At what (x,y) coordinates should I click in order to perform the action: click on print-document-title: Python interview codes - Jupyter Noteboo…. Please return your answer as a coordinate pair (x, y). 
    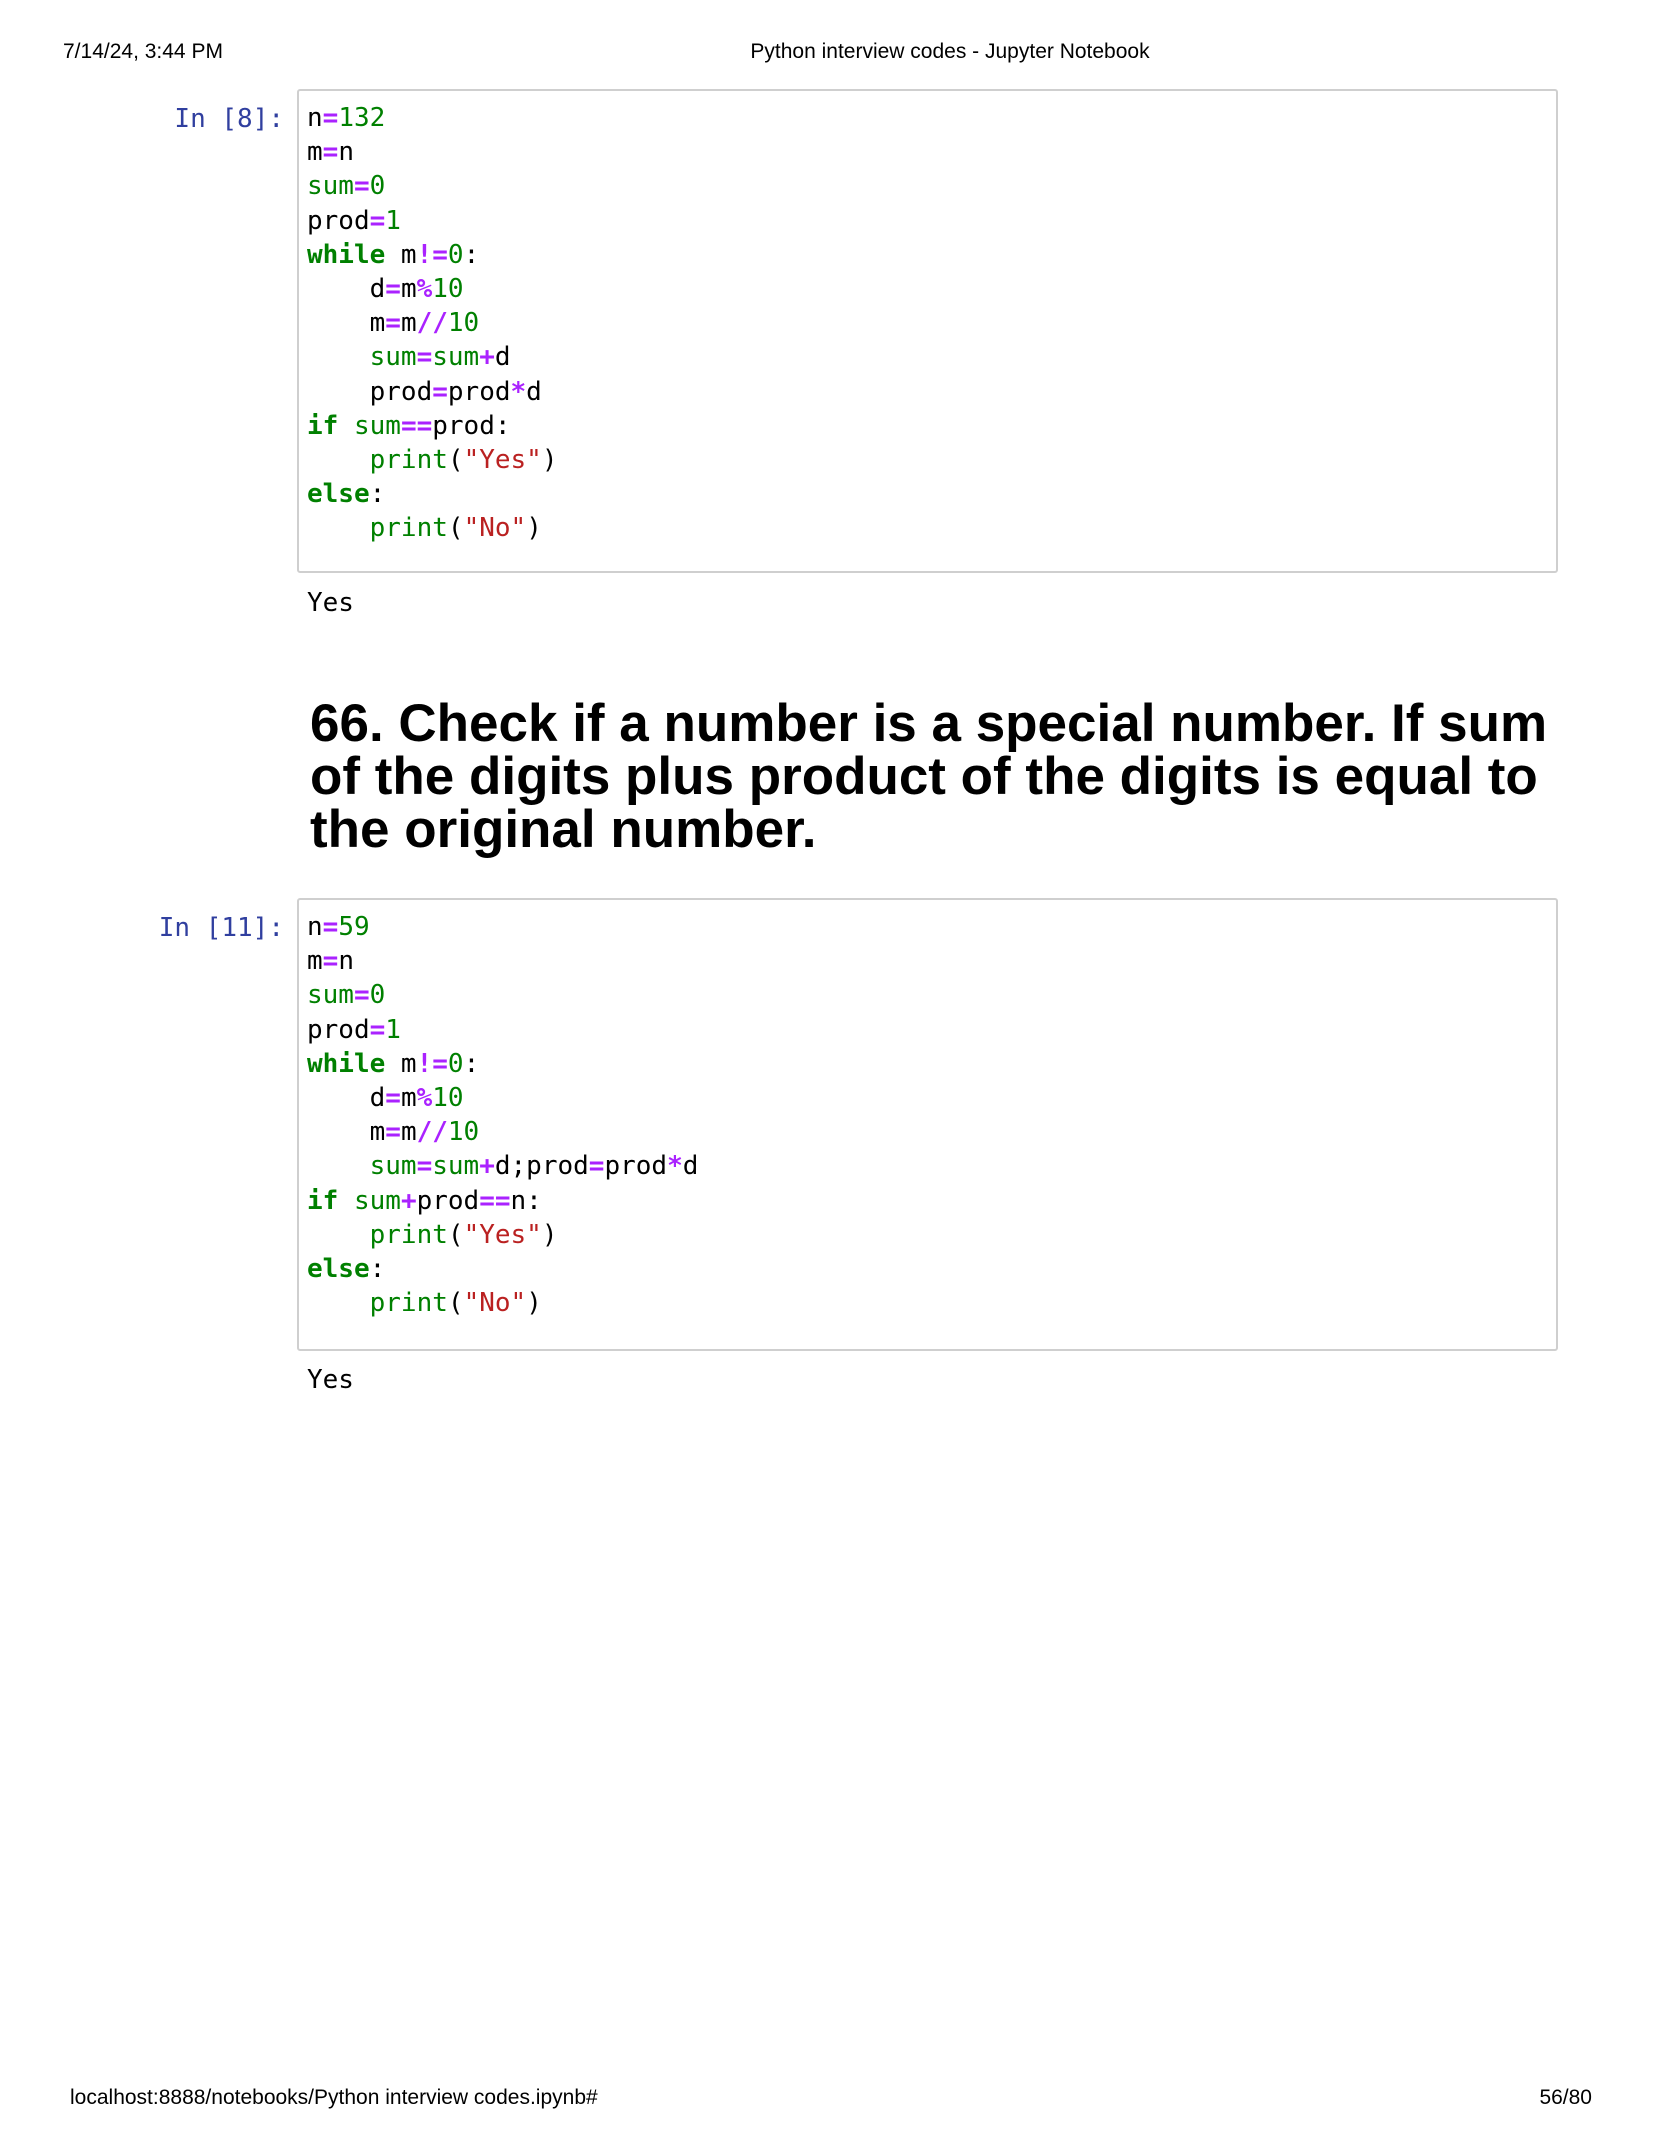
    Looking at the image, I should click on (950, 51).